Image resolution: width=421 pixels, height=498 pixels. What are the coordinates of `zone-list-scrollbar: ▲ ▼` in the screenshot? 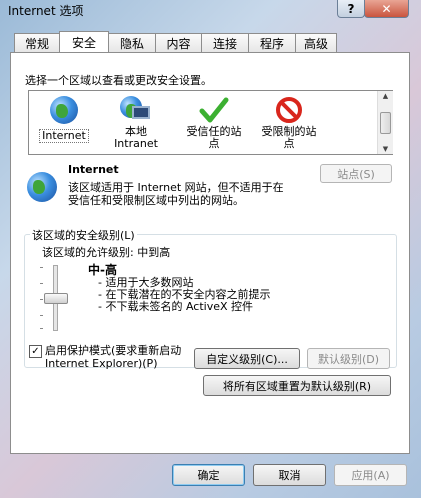 It's located at (385, 122).